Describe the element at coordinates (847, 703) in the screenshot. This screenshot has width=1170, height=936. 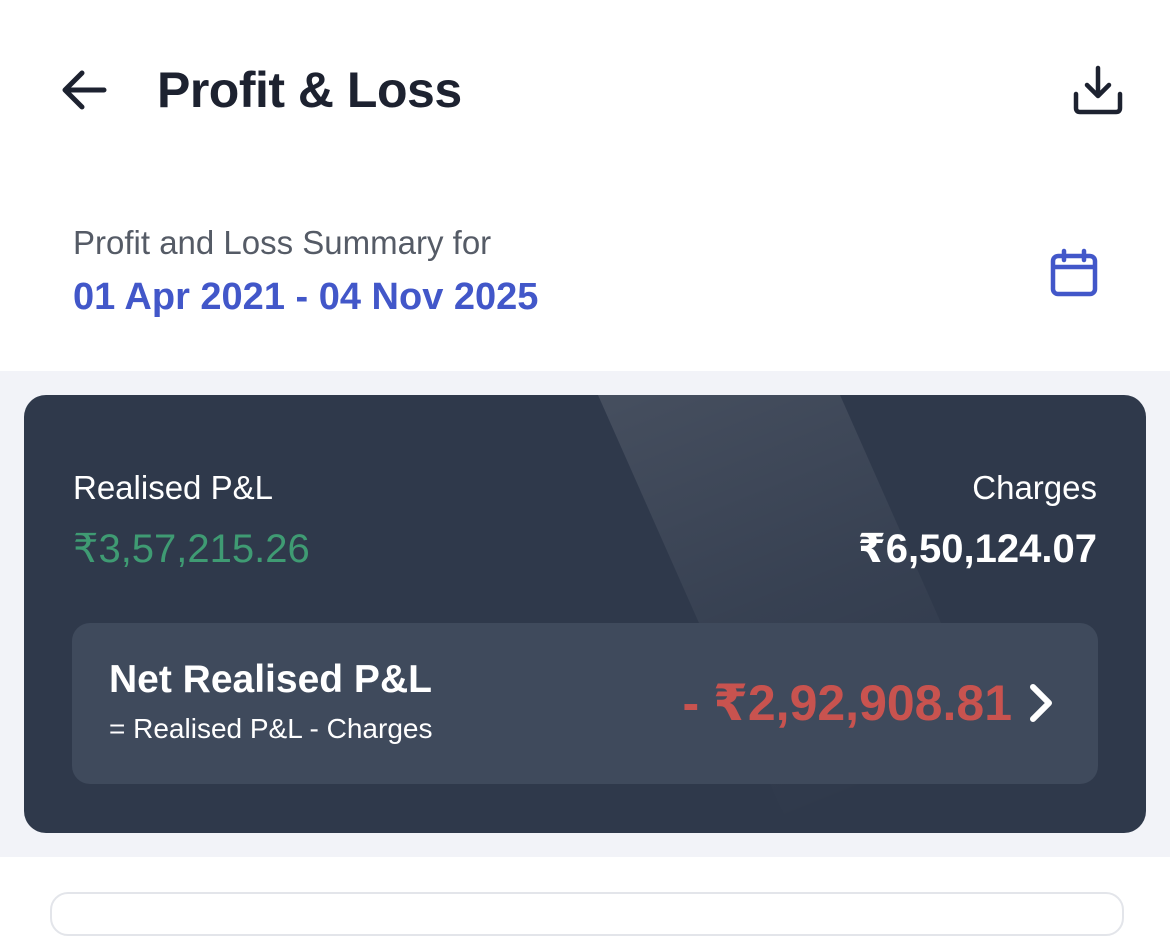
I see `net-realised-pnl-value: - ₹2,92,908.81` at that location.